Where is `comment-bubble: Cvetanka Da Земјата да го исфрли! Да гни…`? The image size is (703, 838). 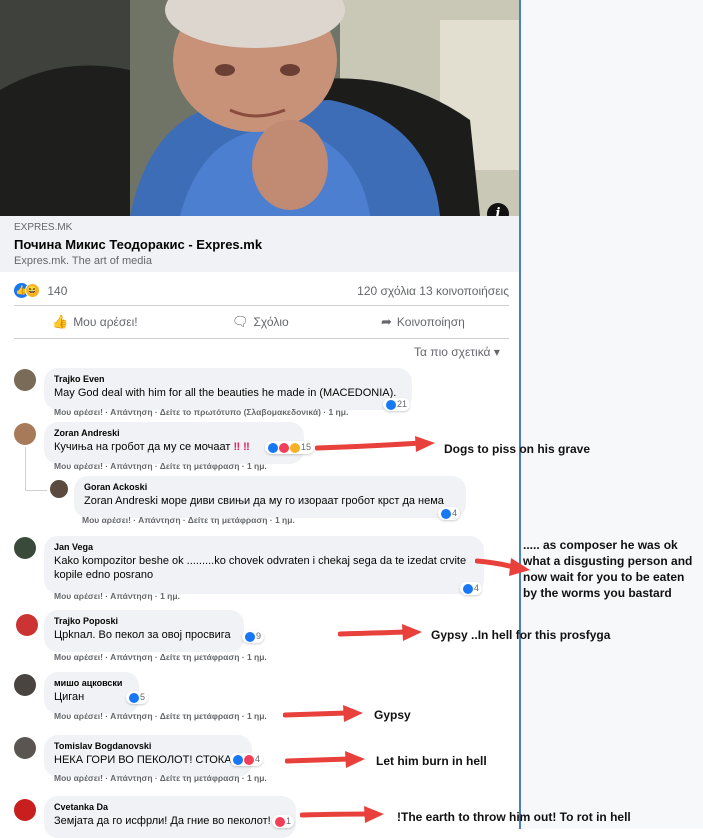
comment-bubble: Cvetanka Da Земјата да го исфрли! Да гни… is located at coordinates (170, 817).